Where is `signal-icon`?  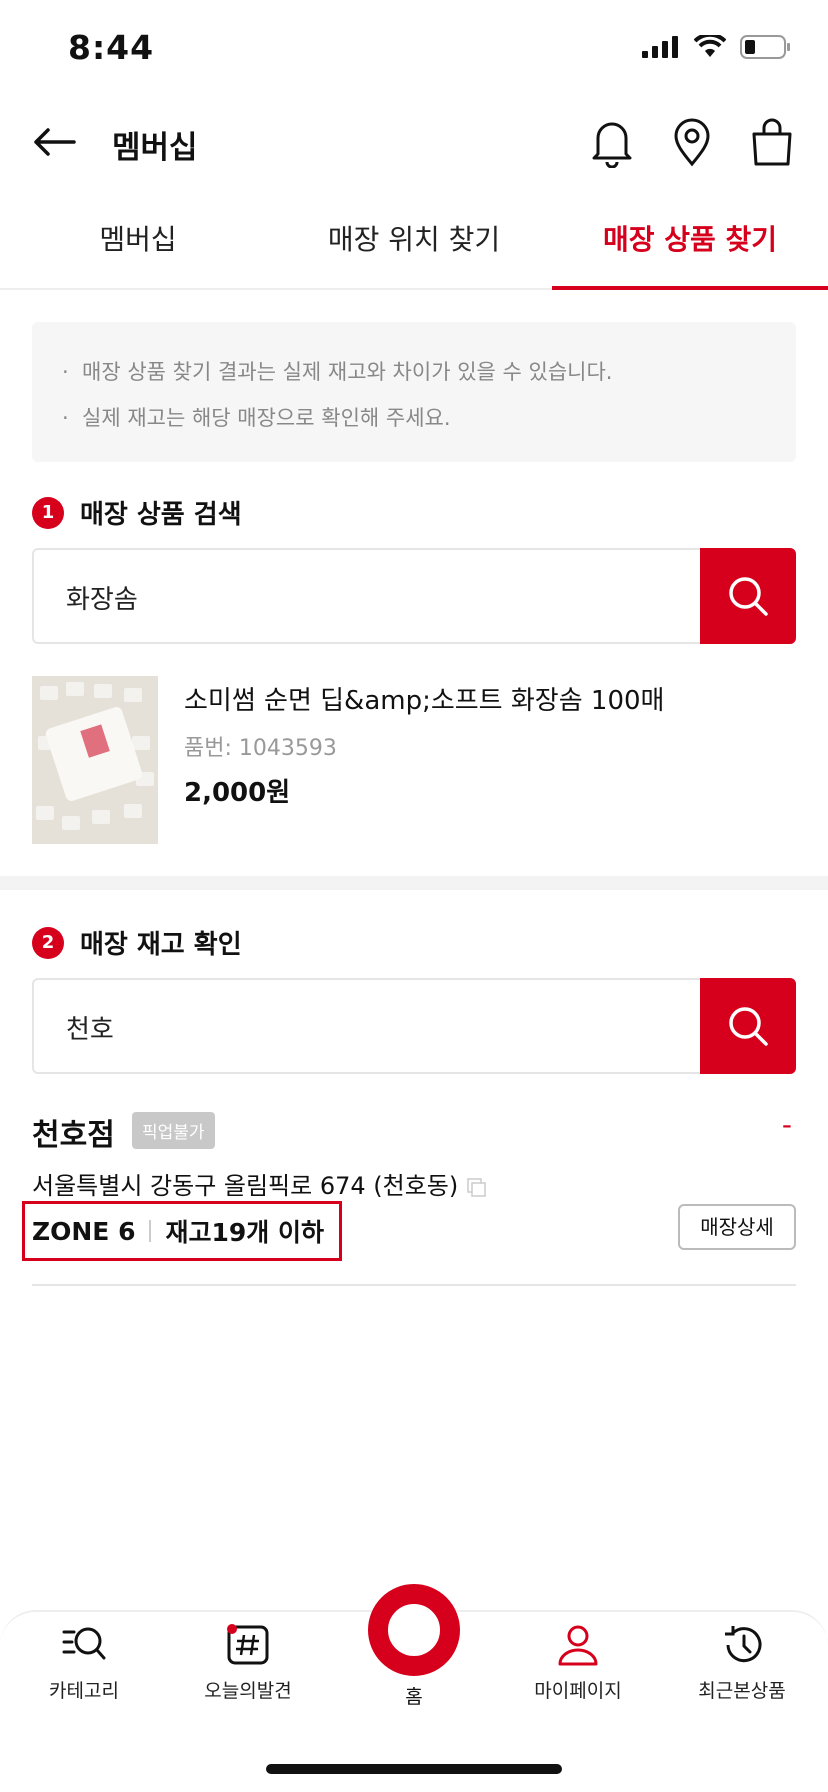 signal-icon is located at coordinates (660, 47).